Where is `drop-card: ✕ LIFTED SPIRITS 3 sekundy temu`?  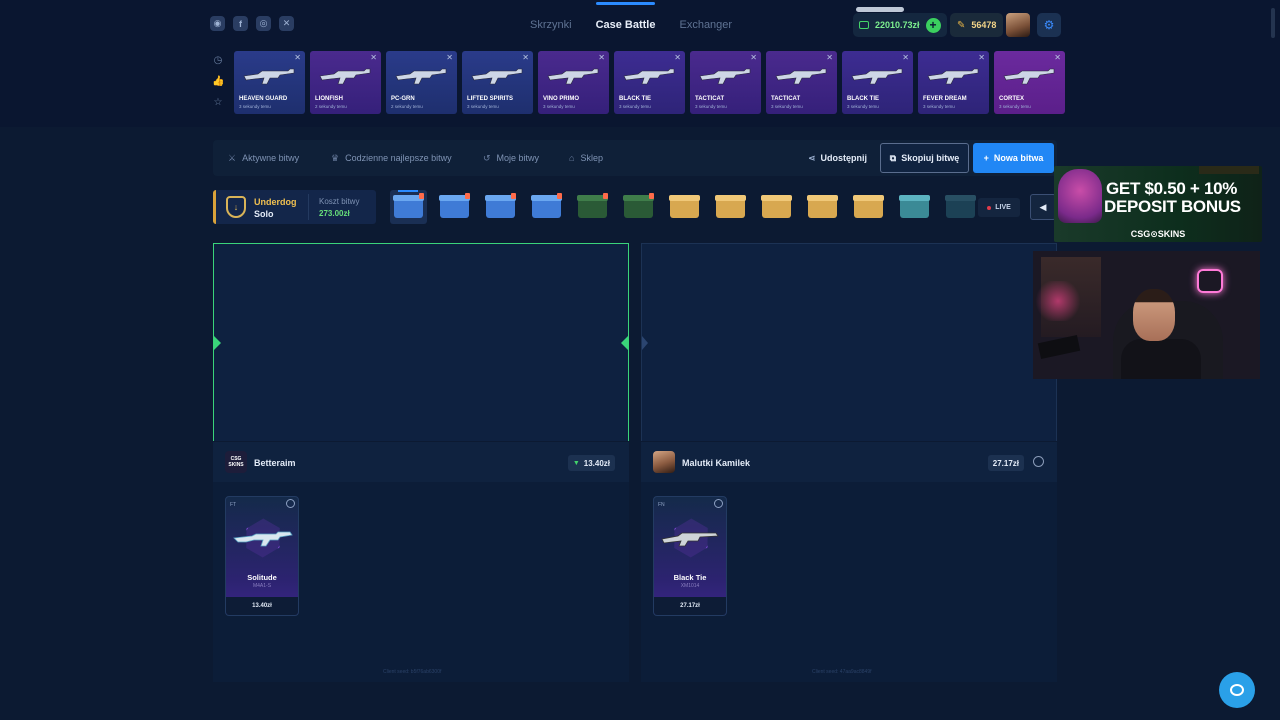 drop-card: ✕ LIFTED SPIRITS 3 sekundy temu is located at coordinates (497, 82).